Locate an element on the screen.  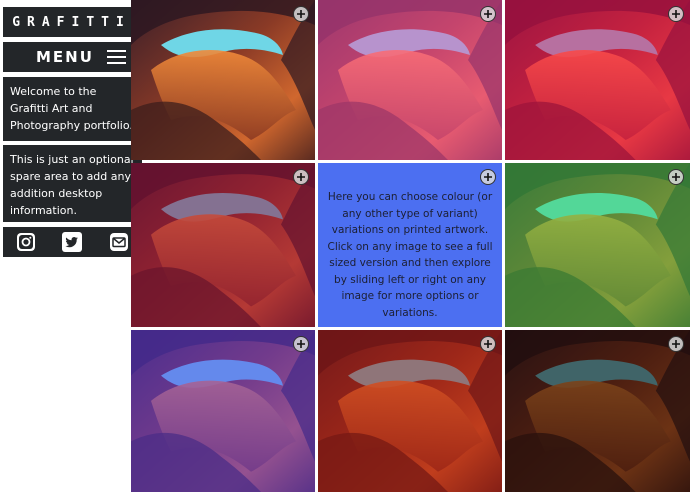
artwork-pink is located at coordinates (410, 80).